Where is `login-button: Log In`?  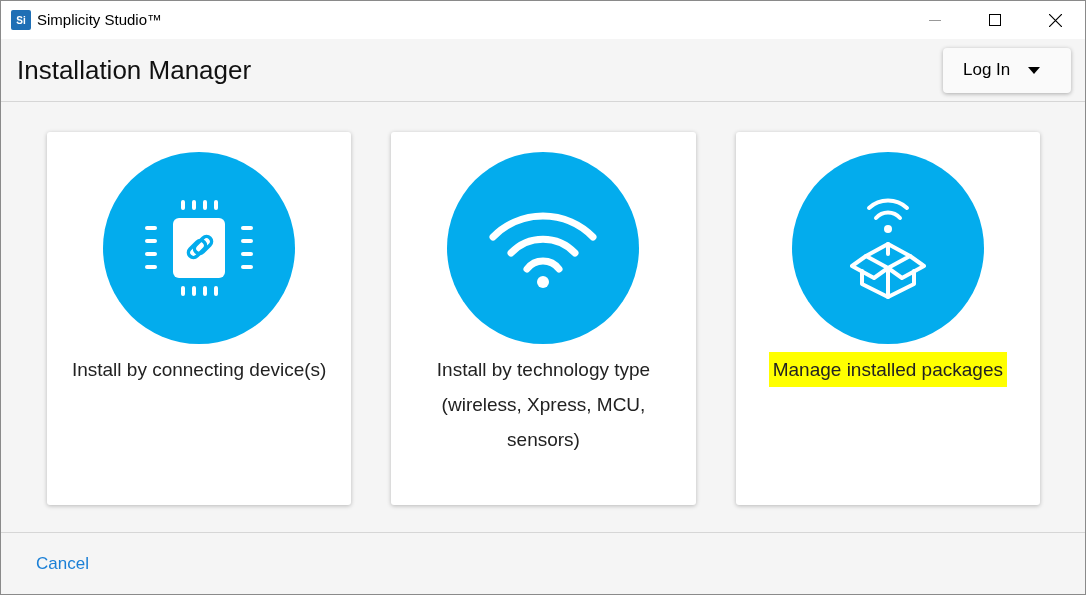
login-button: Log In is located at coordinates (1007, 70).